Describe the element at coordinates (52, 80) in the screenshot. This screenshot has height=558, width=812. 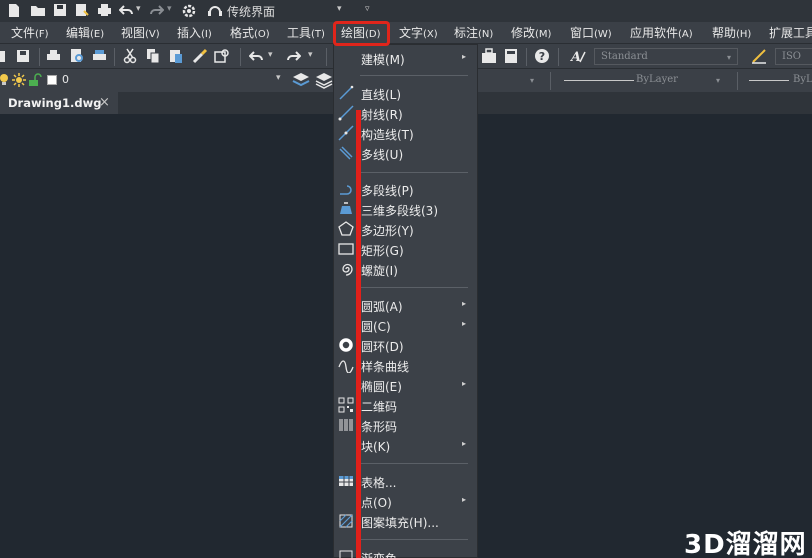
I see `layer-color-swatch` at that location.